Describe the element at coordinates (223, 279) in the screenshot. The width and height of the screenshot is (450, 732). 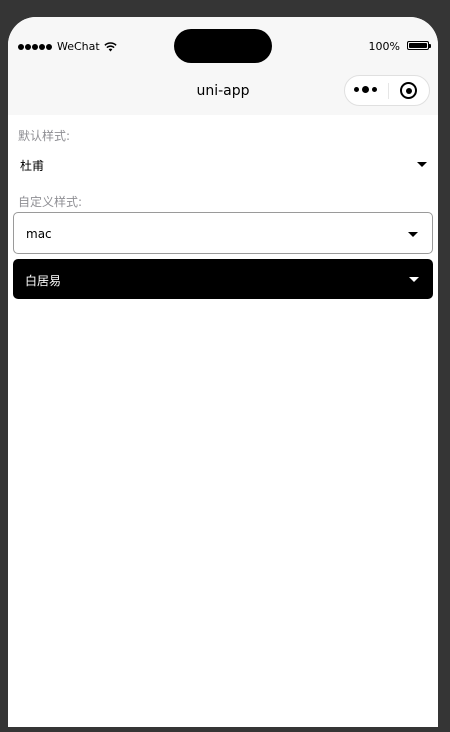
I see `custom-picker-dark: 白居易` at that location.